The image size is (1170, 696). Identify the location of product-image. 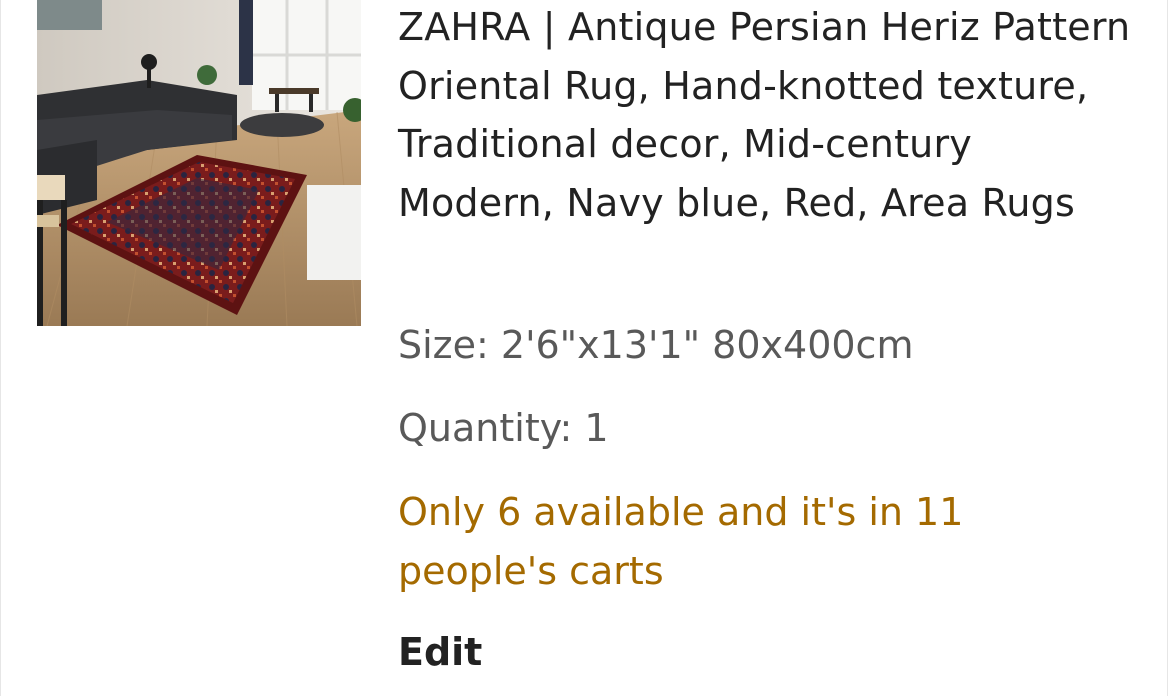
(199, 163).